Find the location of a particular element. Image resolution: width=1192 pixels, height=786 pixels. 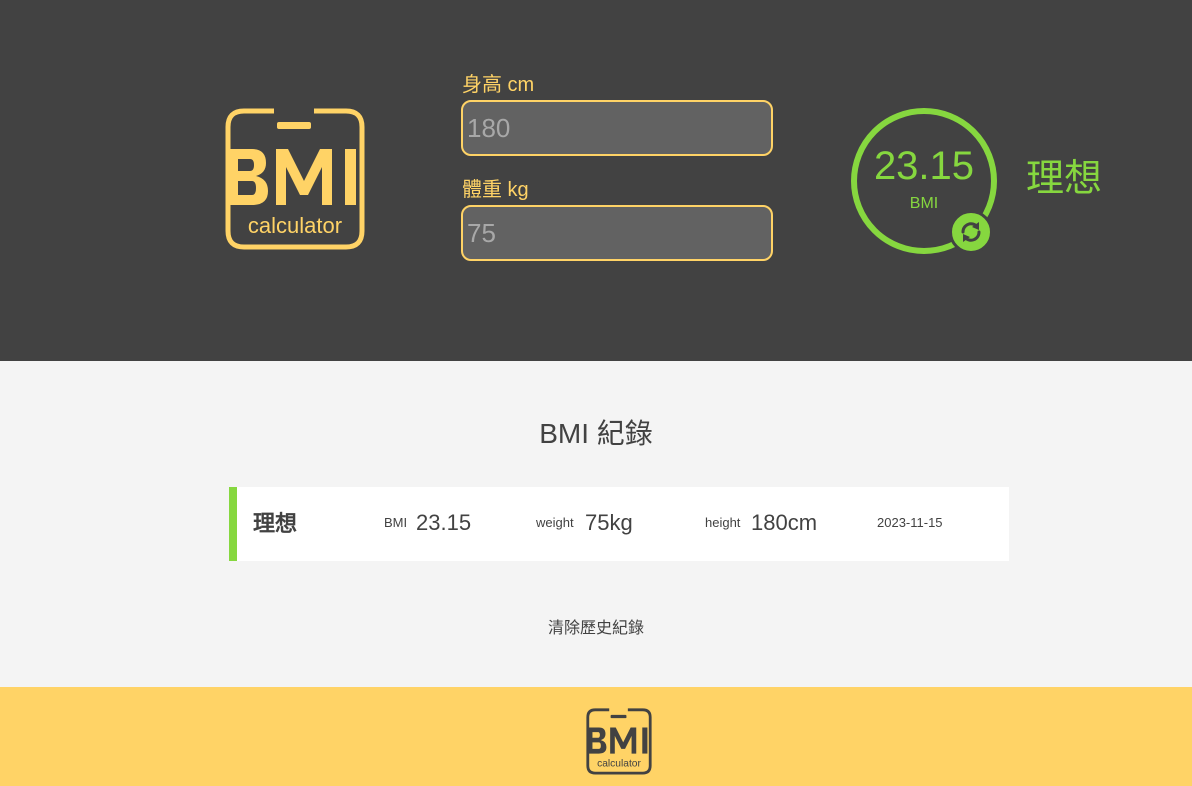

footer-logo: calculator is located at coordinates (619, 741).